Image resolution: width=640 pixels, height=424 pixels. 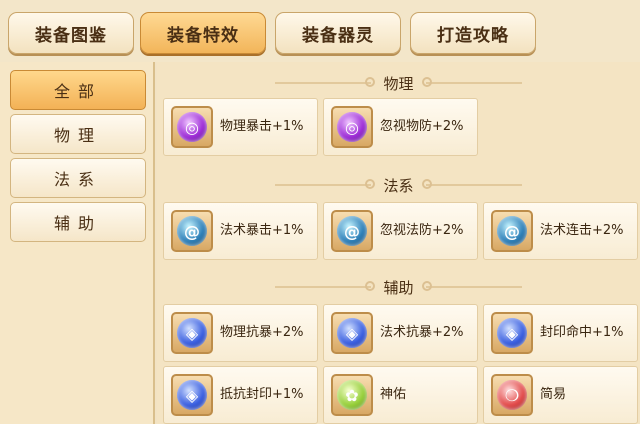 What do you see at coordinates (422, 230) in the screenshot?
I see `effect-label: 忽视法防+2%` at bounding box center [422, 230].